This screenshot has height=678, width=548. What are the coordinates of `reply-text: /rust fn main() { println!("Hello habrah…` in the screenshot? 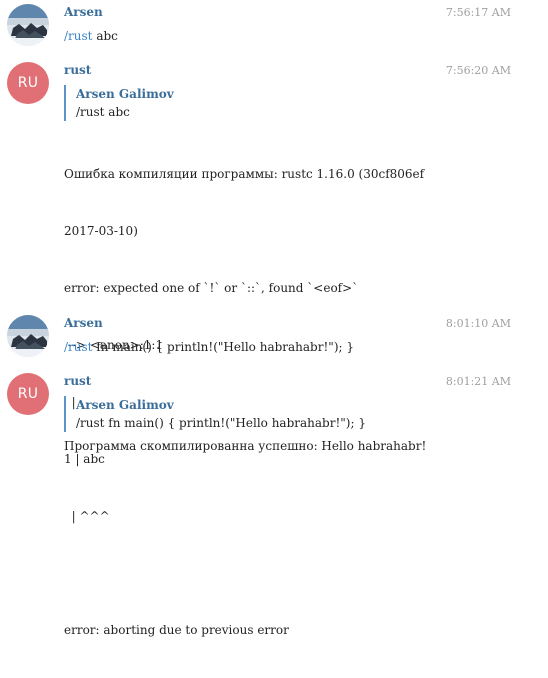 It's located at (221, 423).